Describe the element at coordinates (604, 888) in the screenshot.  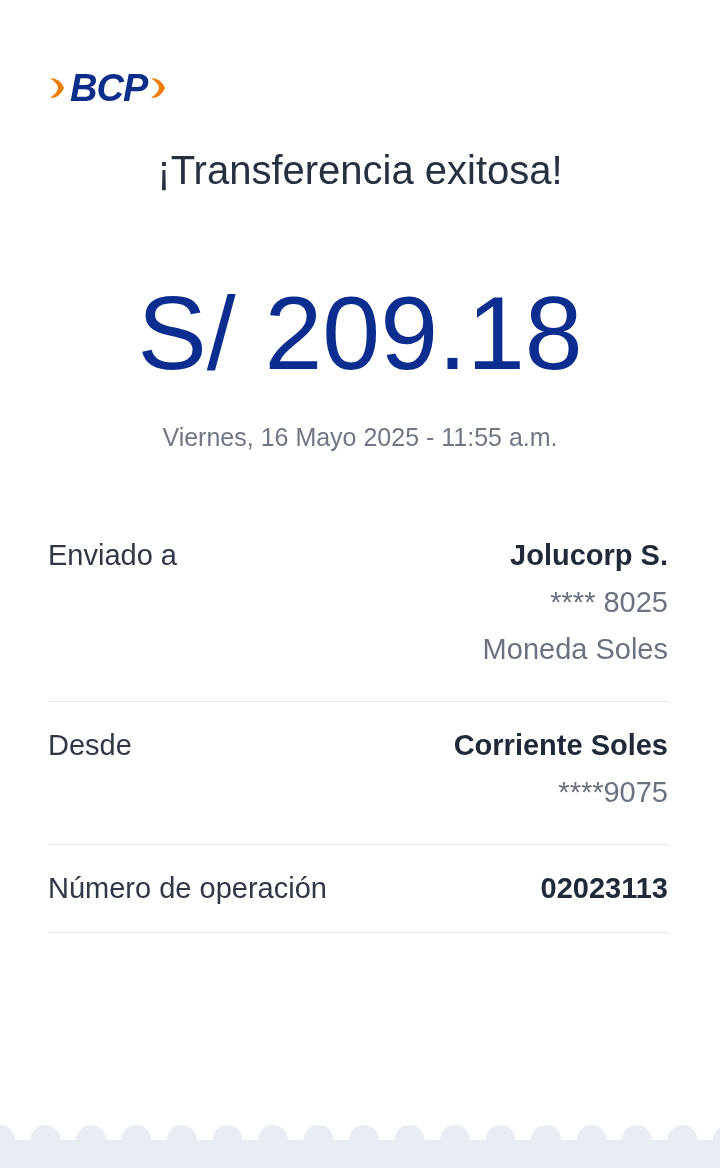
I see `detail-value: 02023113` at that location.